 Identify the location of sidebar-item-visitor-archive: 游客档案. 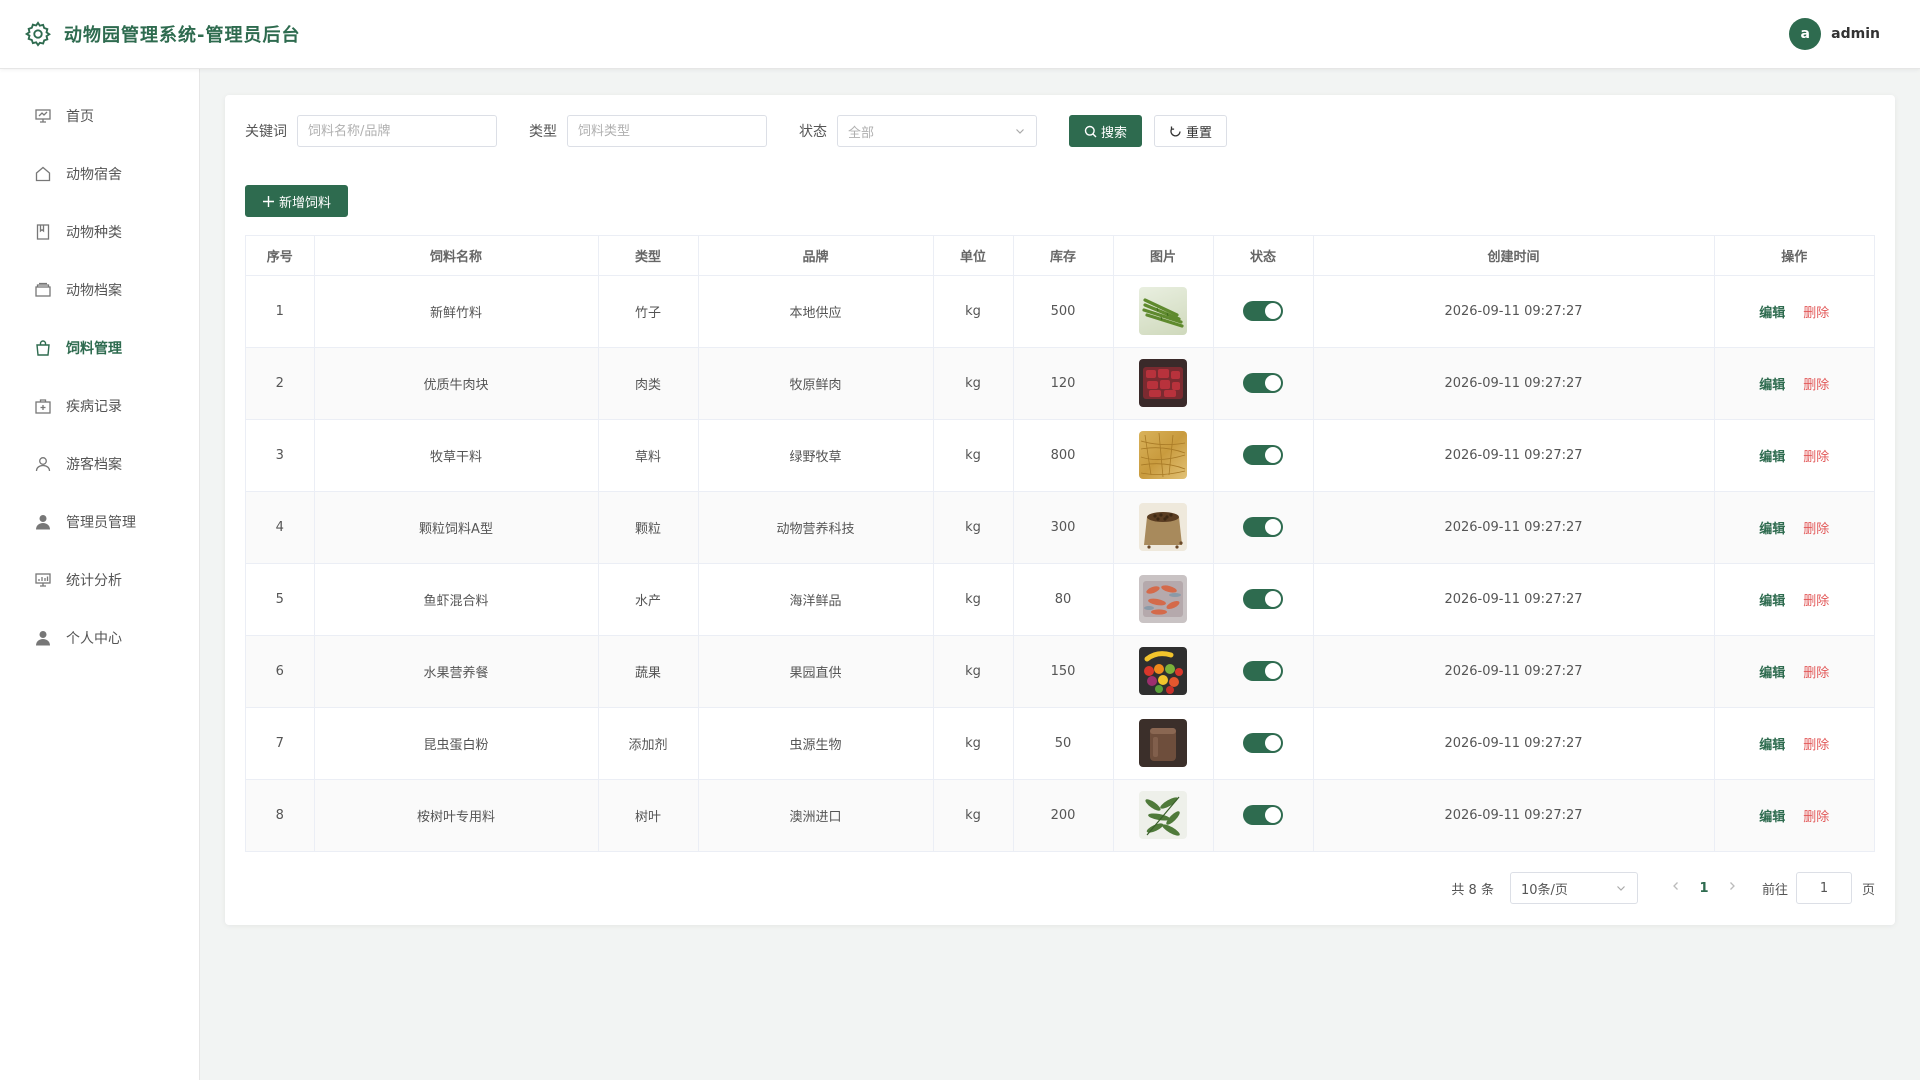
(99, 464).